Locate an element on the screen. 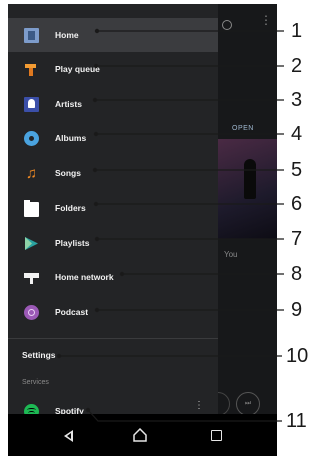 Image resolution: width=320 pixels, height=456 pixels. callout-number: 9 is located at coordinates (297, 310).